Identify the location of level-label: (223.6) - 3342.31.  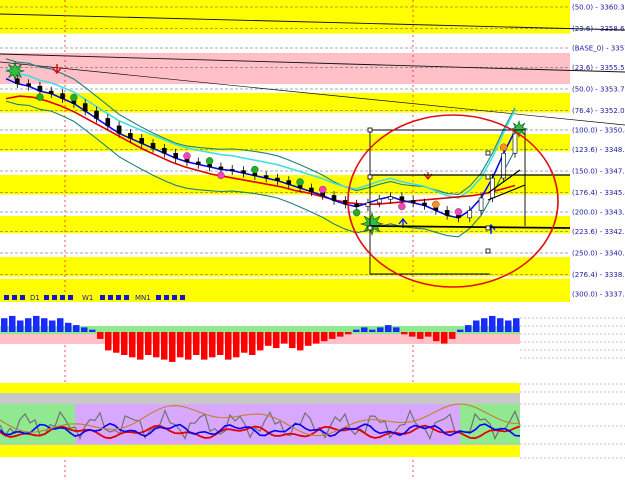
(598, 232).